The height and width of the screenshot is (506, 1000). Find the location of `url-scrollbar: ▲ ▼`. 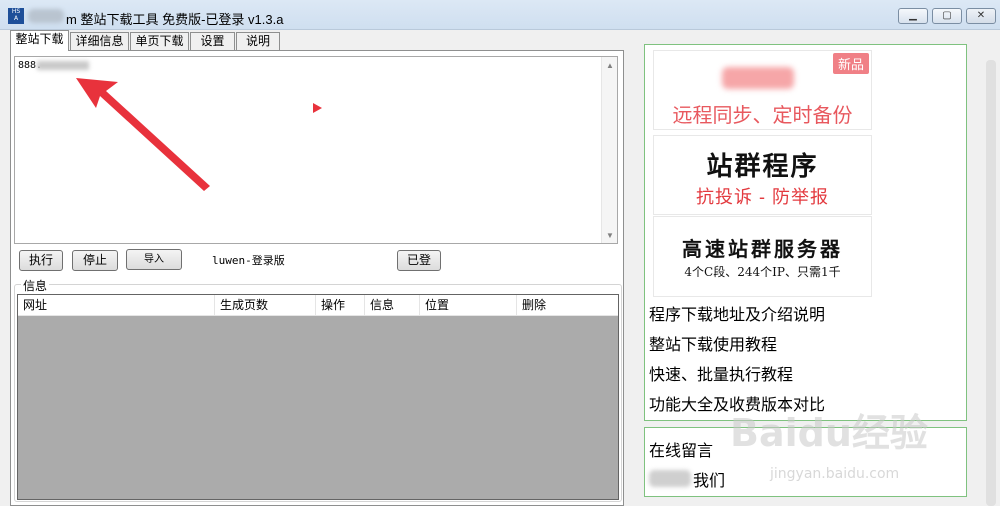

url-scrollbar: ▲ ▼ is located at coordinates (609, 150).